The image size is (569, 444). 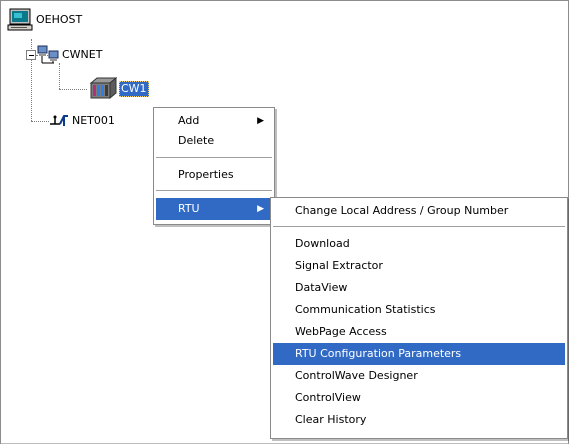 What do you see at coordinates (59, 19) in the screenshot?
I see `tree-node-label: OEHOST` at bounding box center [59, 19].